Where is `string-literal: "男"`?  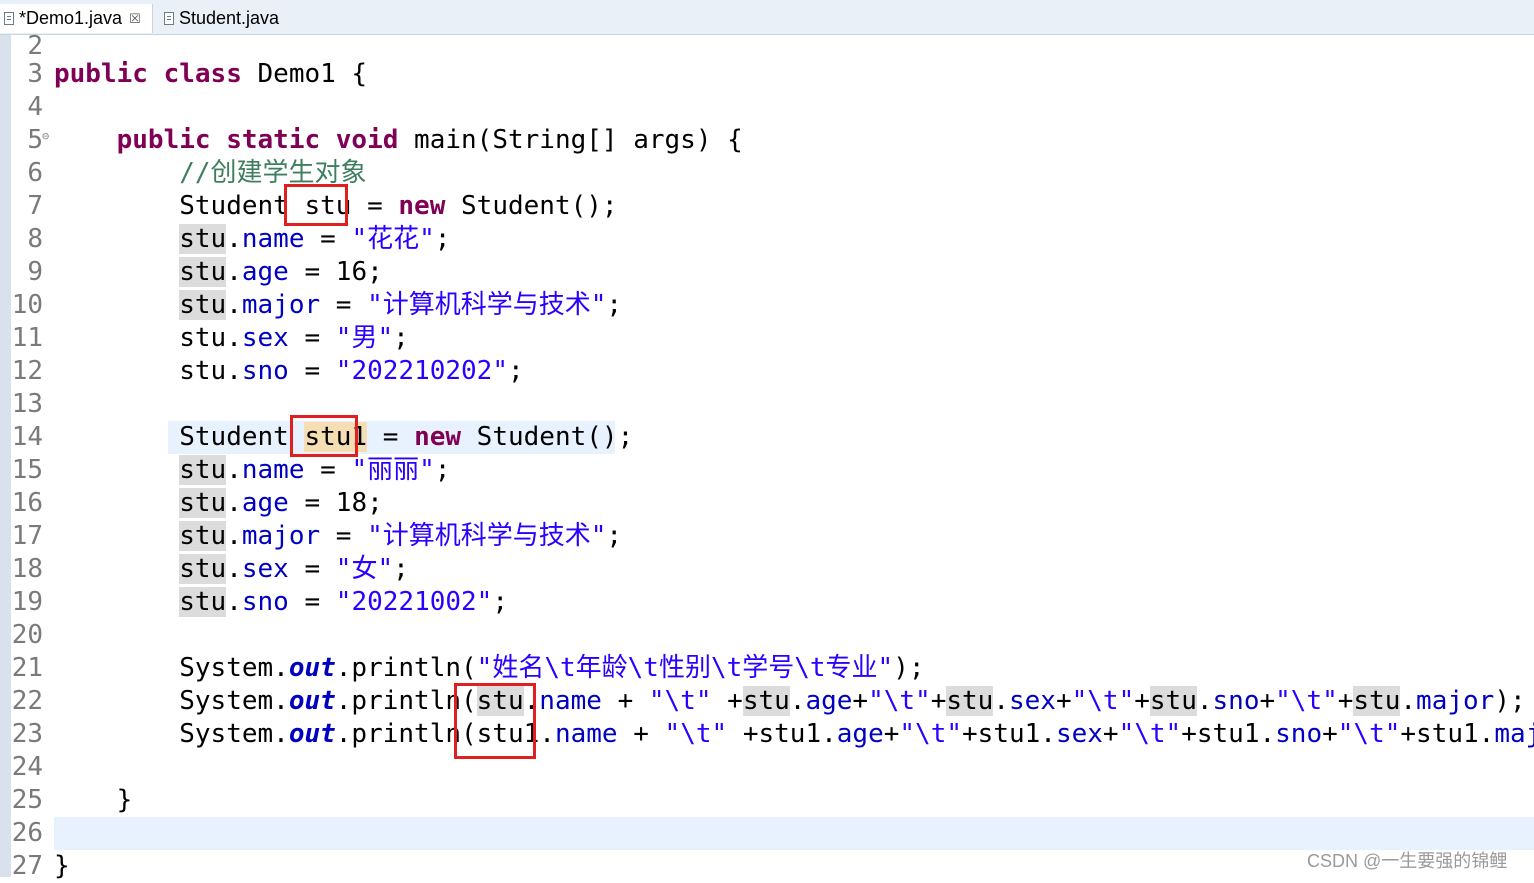 string-literal: "男" is located at coordinates (364, 338).